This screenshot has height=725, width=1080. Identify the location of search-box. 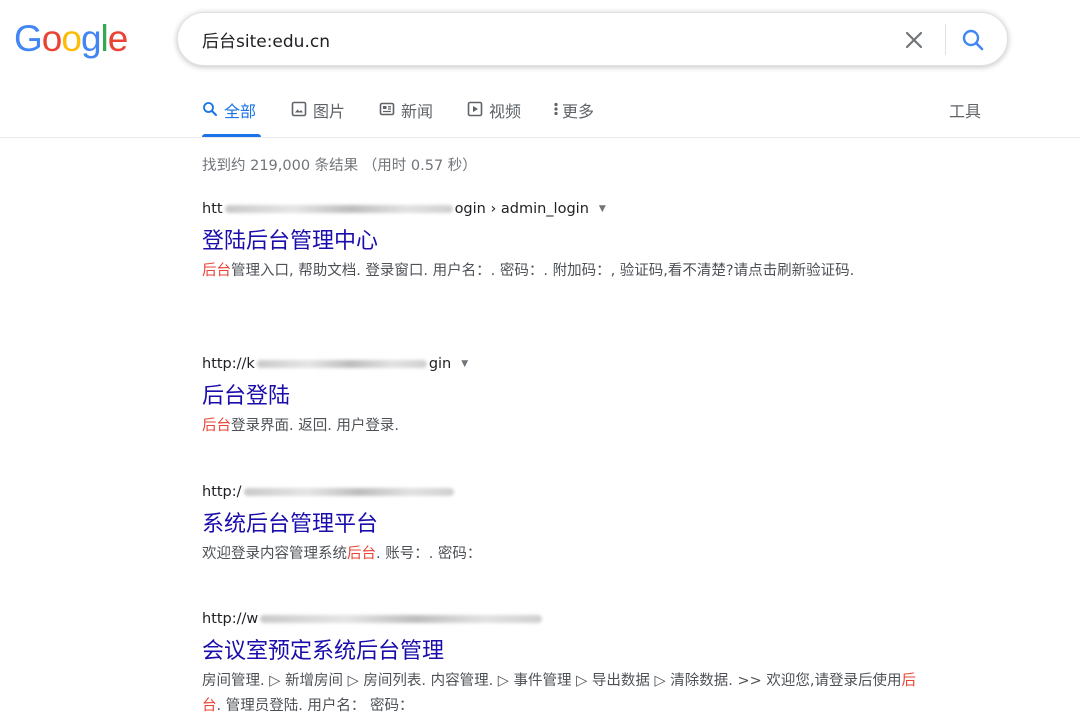
(592, 39).